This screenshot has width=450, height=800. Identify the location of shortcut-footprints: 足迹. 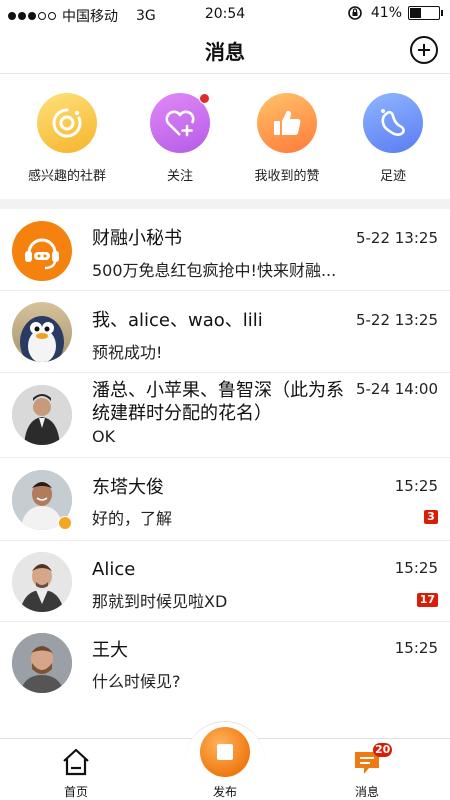
(393, 138).